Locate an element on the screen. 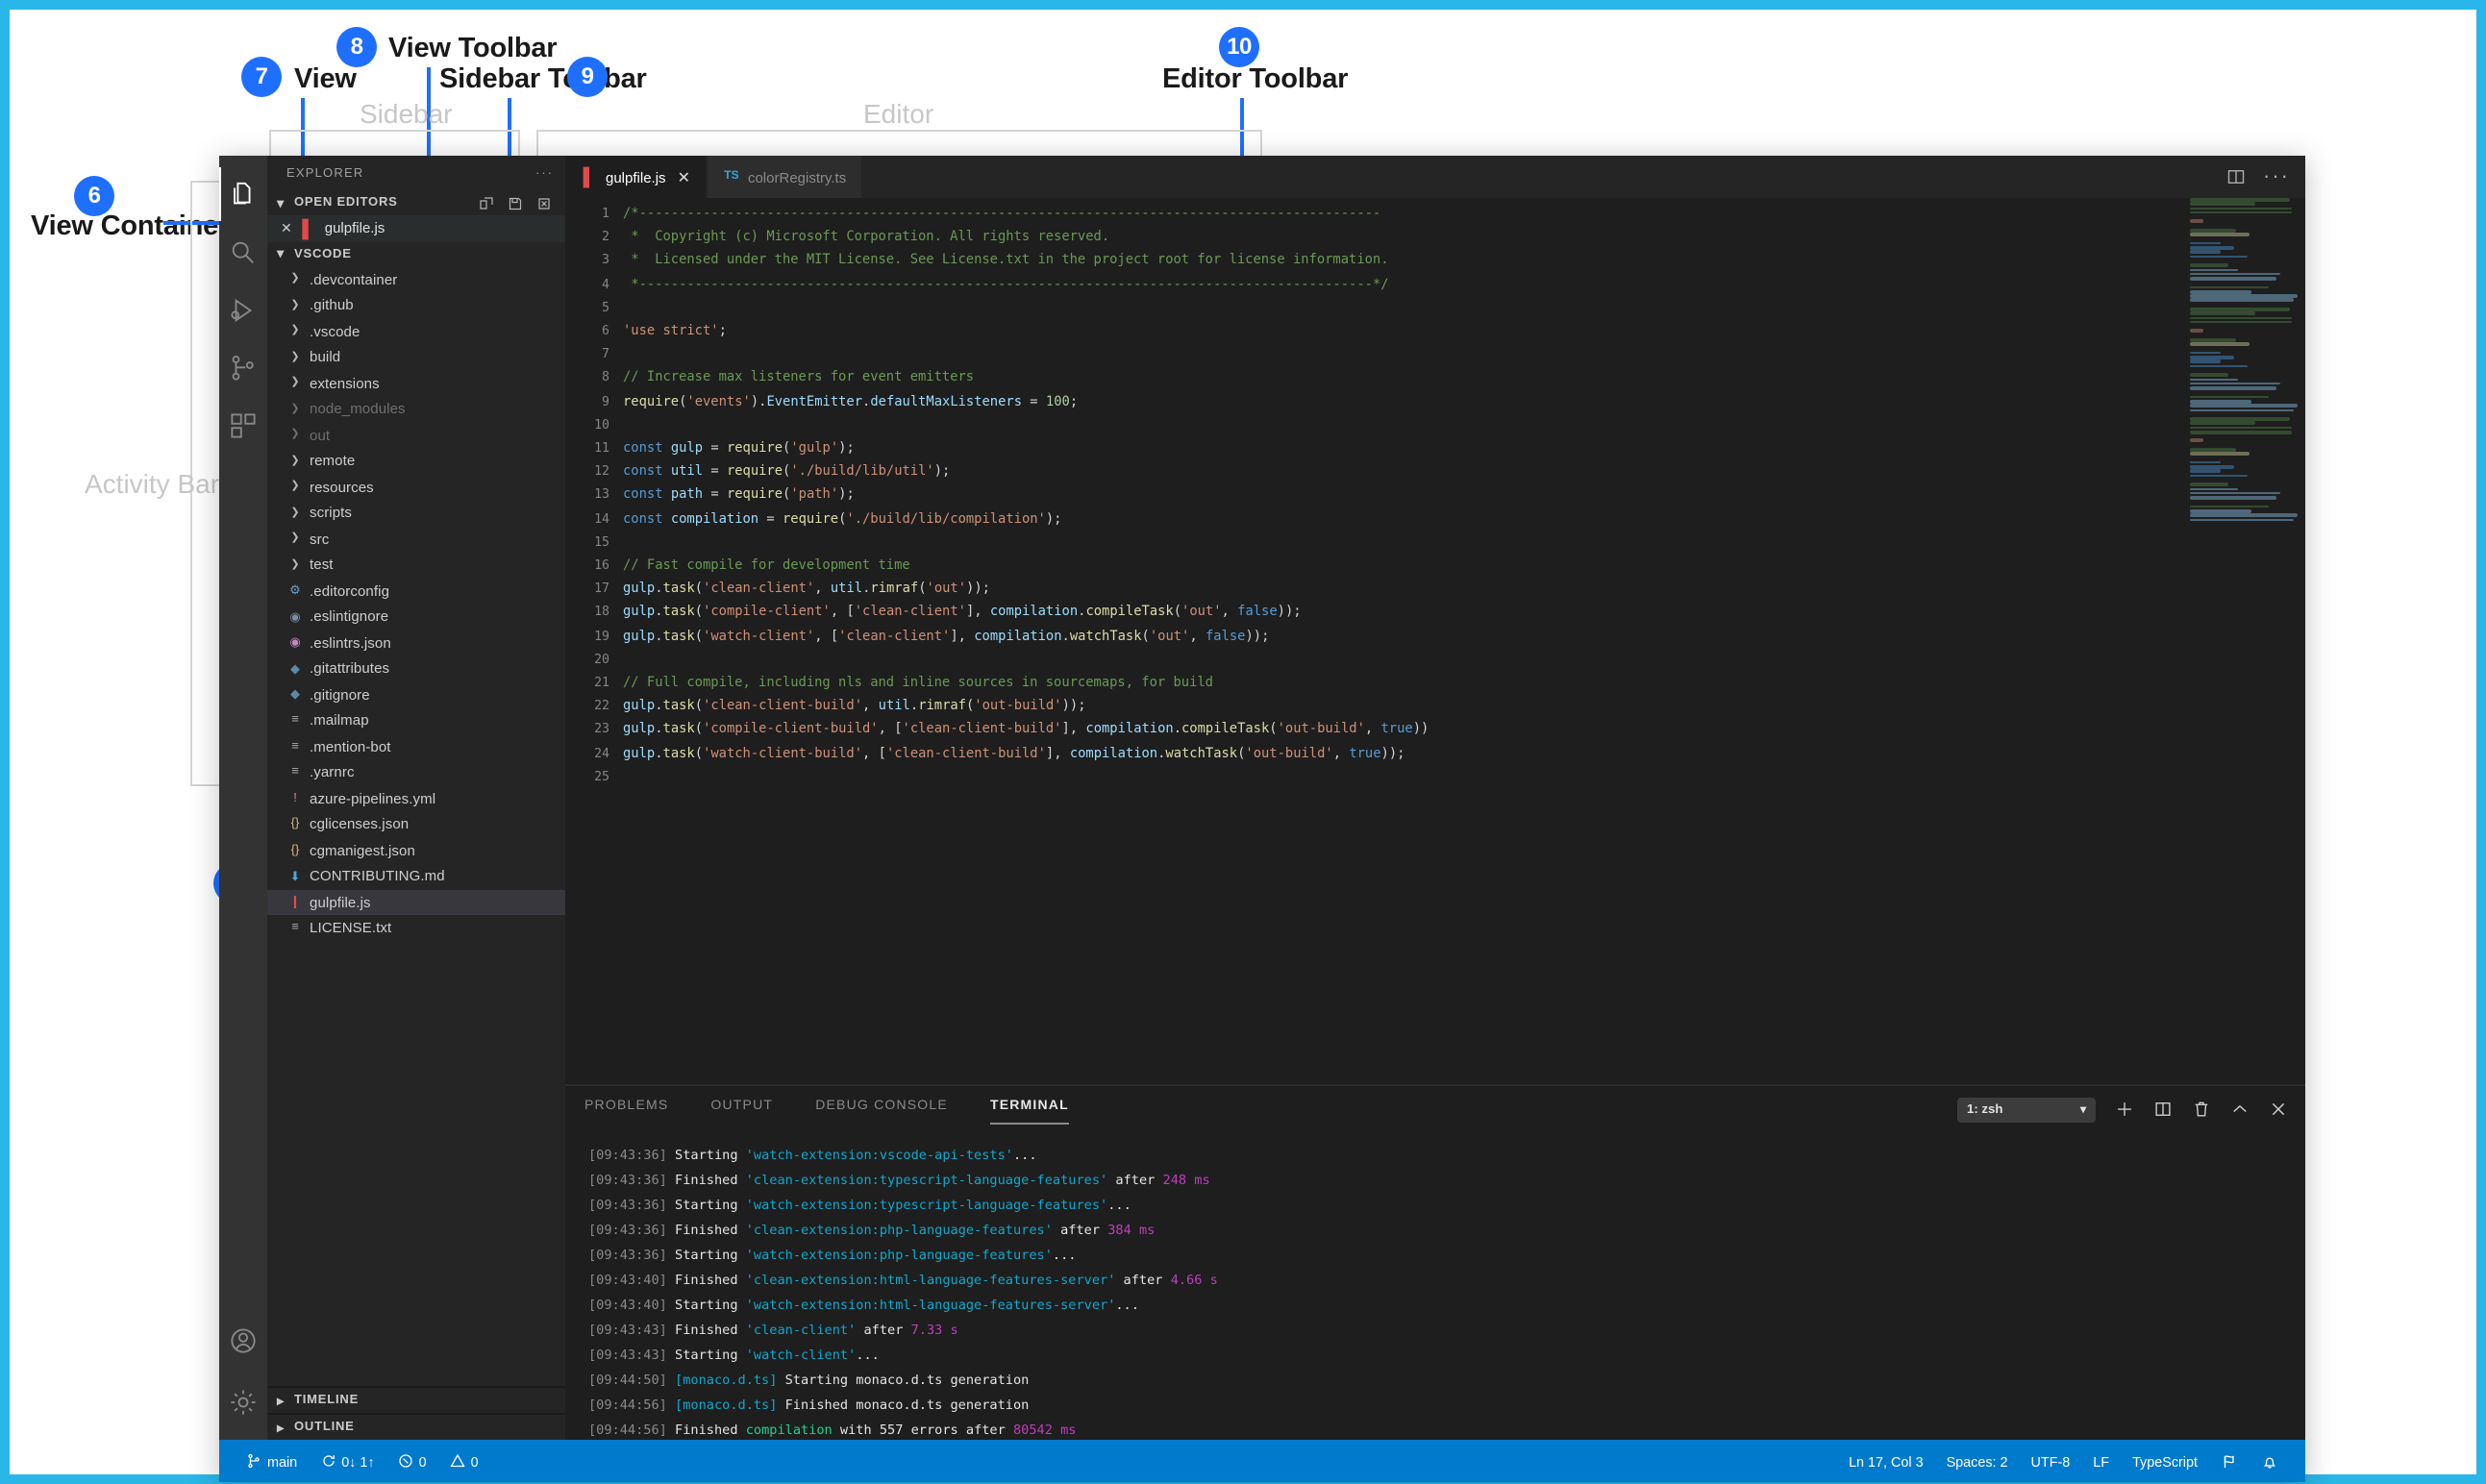 Image resolution: width=2486 pixels, height=1484 pixels. editor-tab-colorregistry: TS colorRegistry.ts is located at coordinates (785, 177).